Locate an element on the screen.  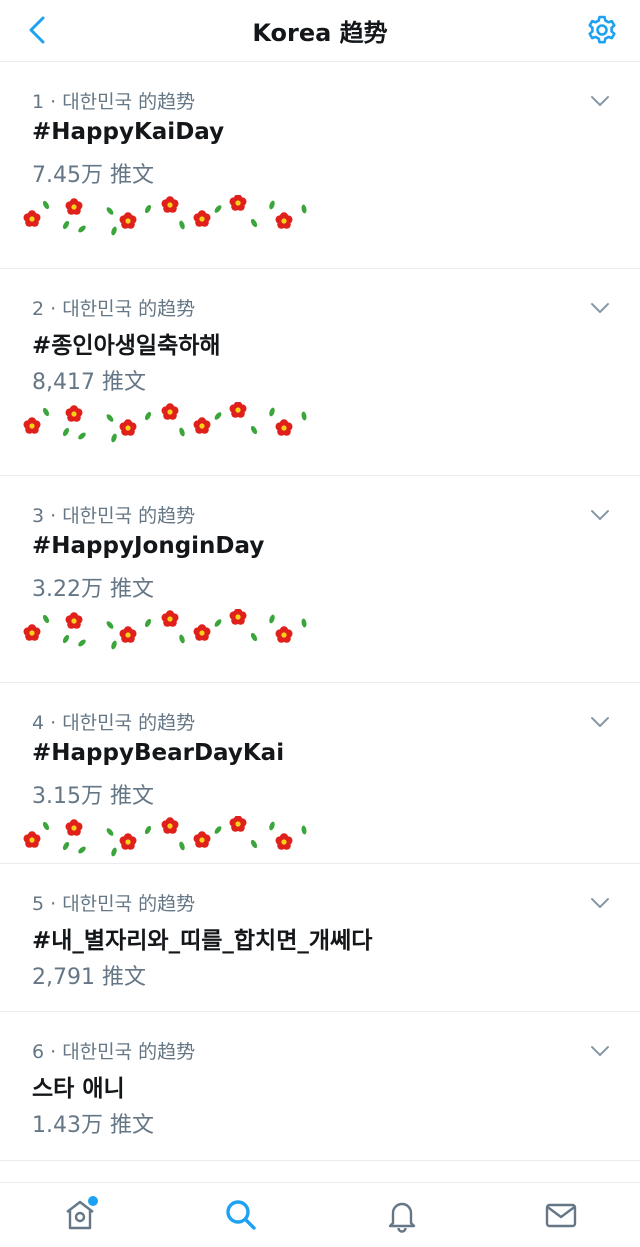
tweet-count: 2,791 推文 is located at coordinates (89, 977).